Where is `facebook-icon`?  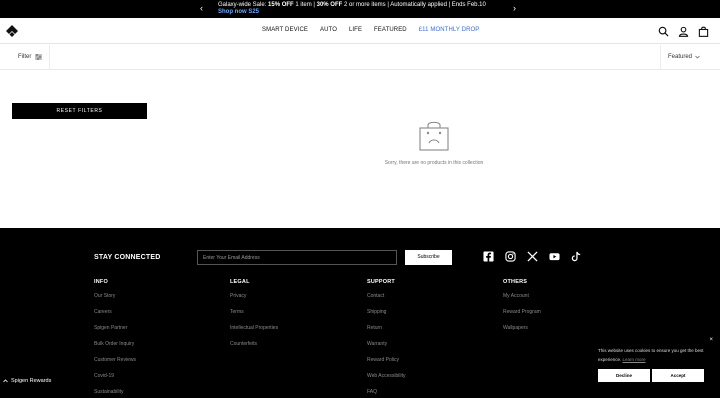
facebook-icon is located at coordinates (488, 256).